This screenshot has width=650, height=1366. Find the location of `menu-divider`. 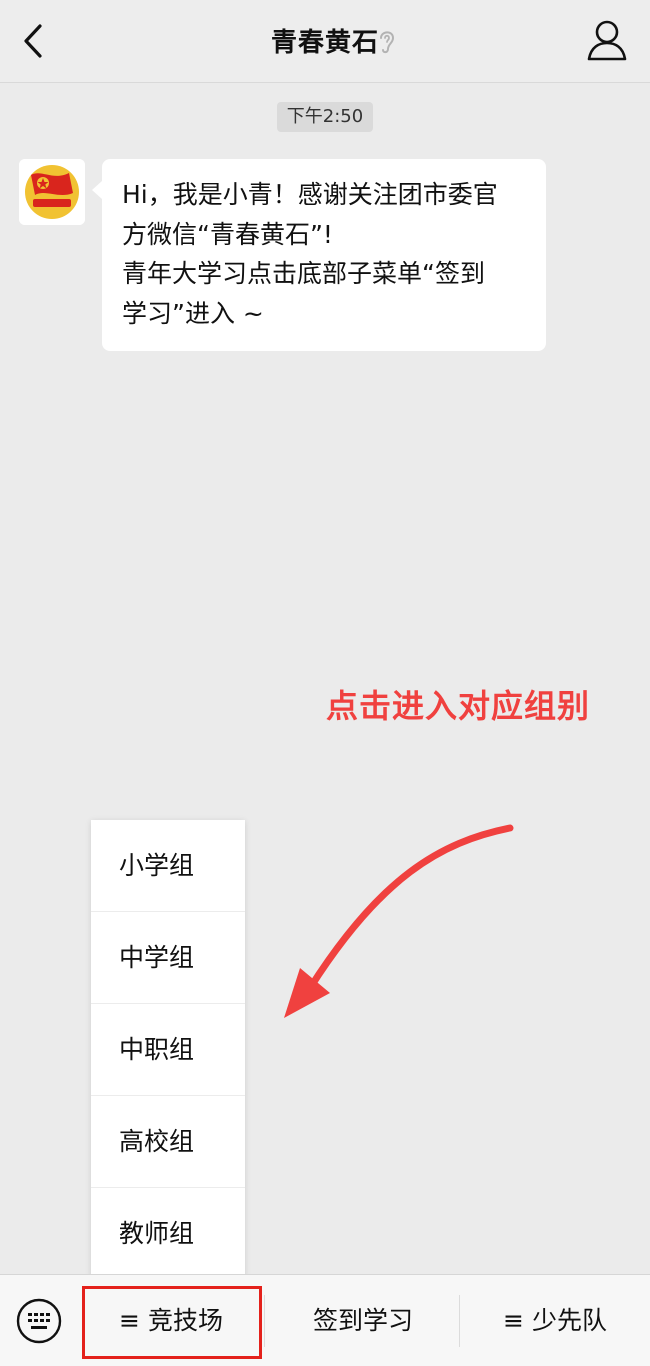

menu-divider is located at coordinates (264, 1321).